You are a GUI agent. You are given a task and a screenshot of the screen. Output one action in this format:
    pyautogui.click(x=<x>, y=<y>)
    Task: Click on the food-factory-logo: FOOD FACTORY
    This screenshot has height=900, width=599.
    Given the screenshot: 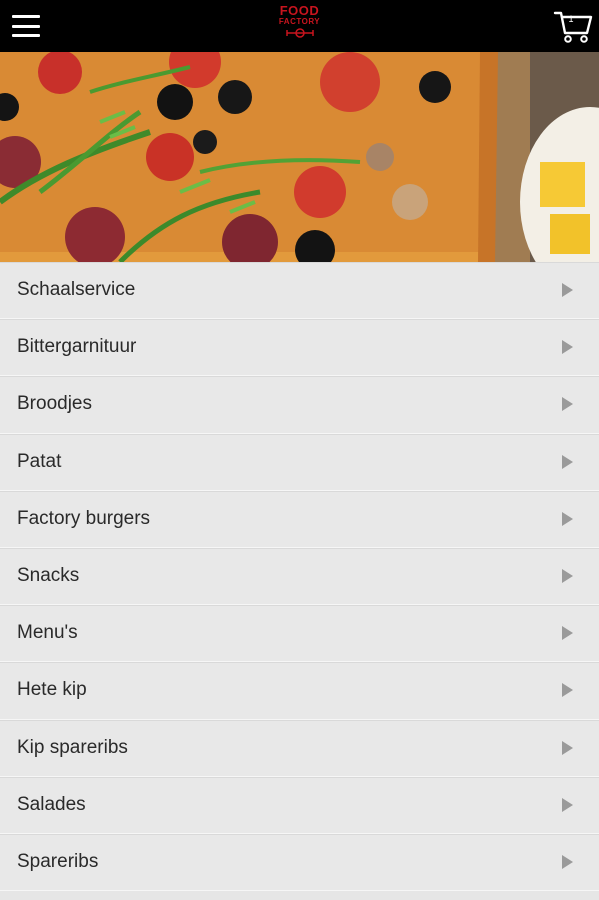 What is the action you would take?
    pyautogui.click(x=300, y=26)
    